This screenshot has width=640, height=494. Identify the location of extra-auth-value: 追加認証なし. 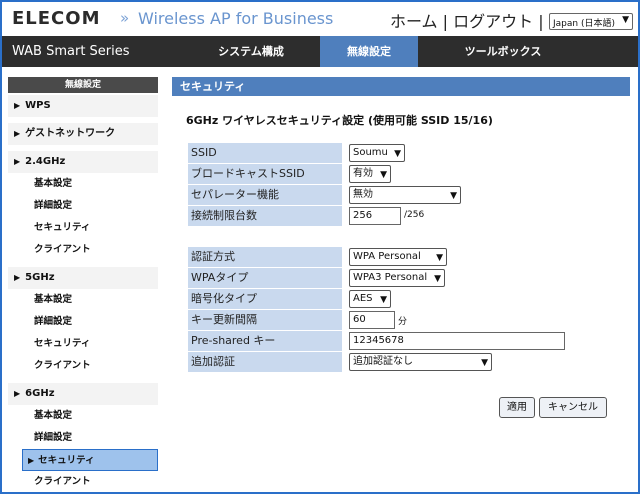
(383, 361).